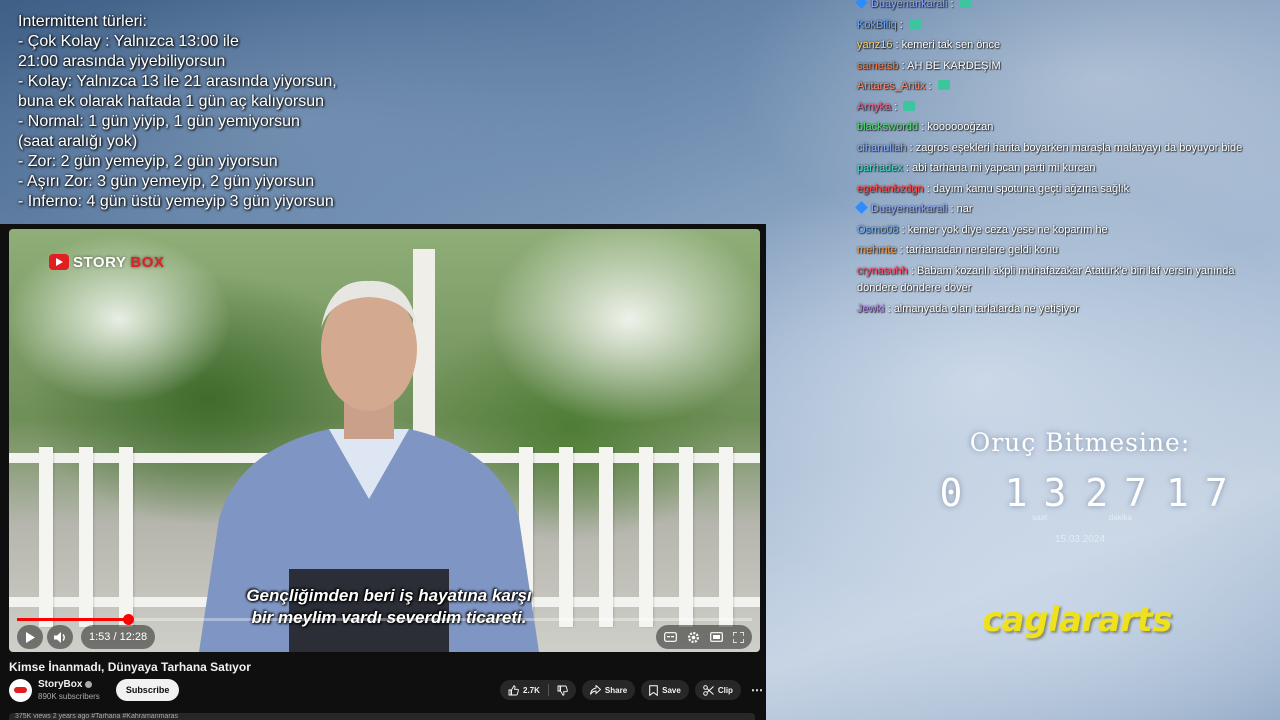  I want to click on channel-avatar, so click(20, 690).